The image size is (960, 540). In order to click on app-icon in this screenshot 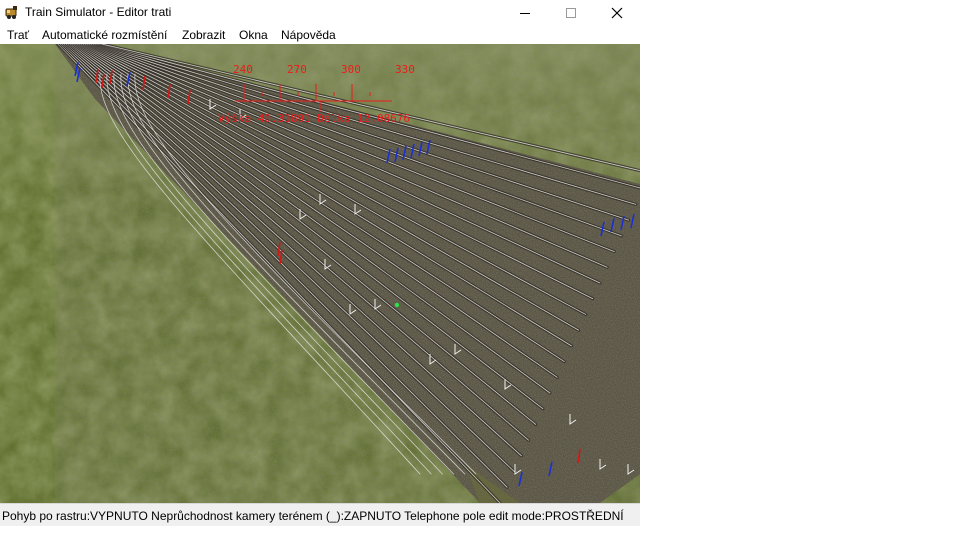, I will do `click(12, 12)`.